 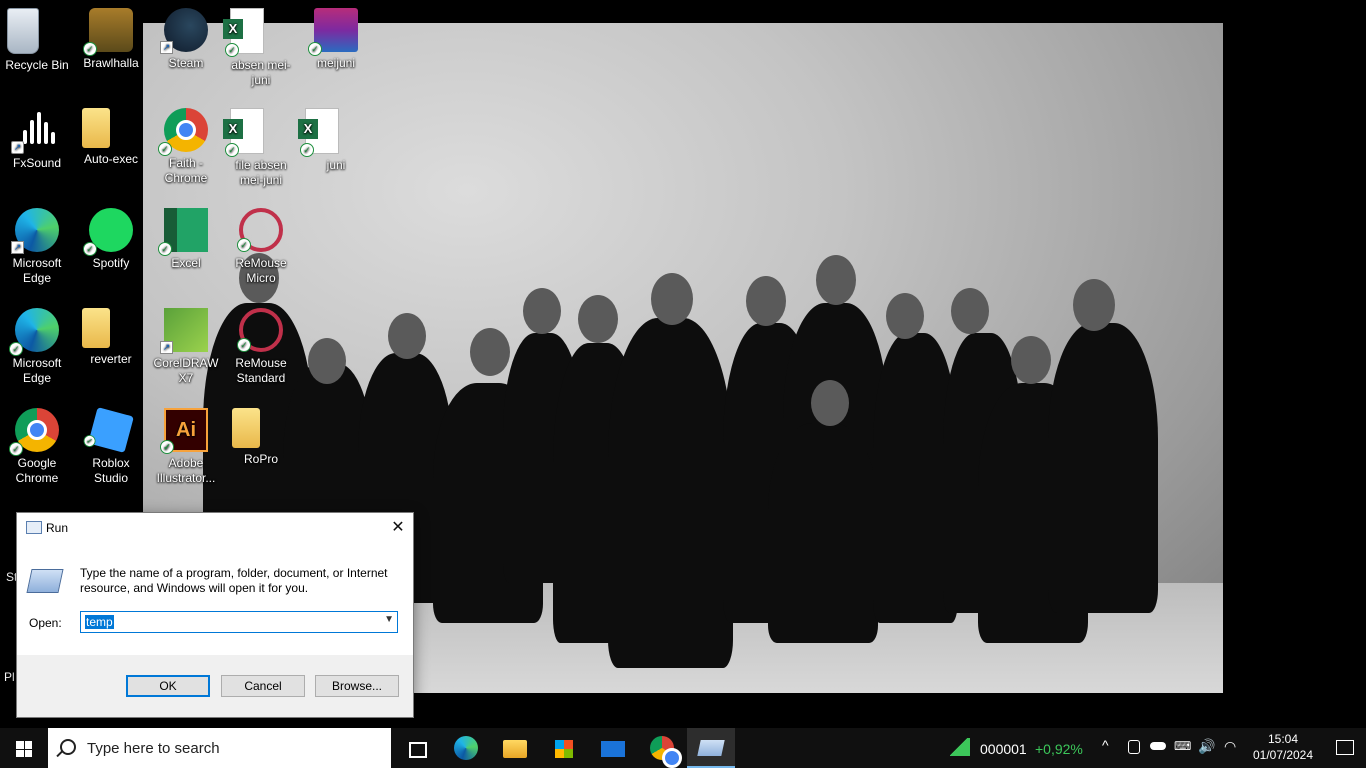 I want to click on windows-logo-icon, so click(x=24, y=749).